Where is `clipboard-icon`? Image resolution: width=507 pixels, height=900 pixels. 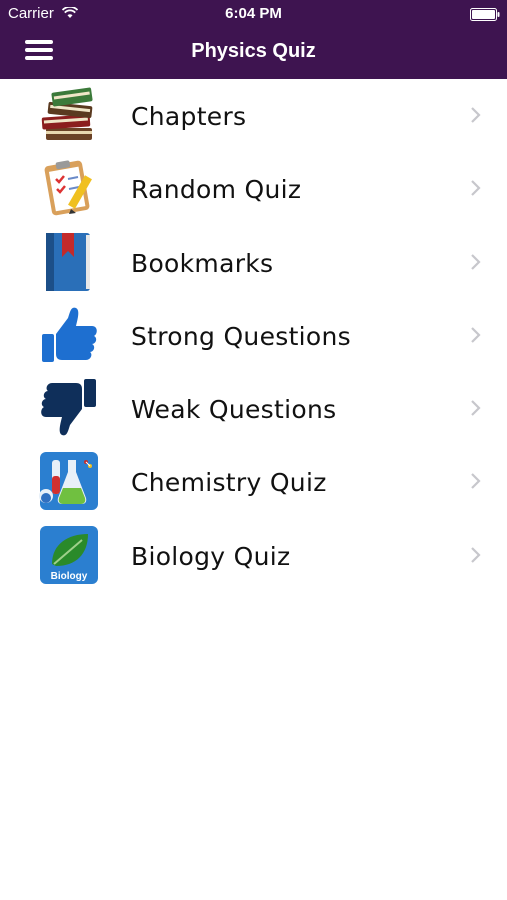
clipboard-icon is located at coordinates (69, 188).